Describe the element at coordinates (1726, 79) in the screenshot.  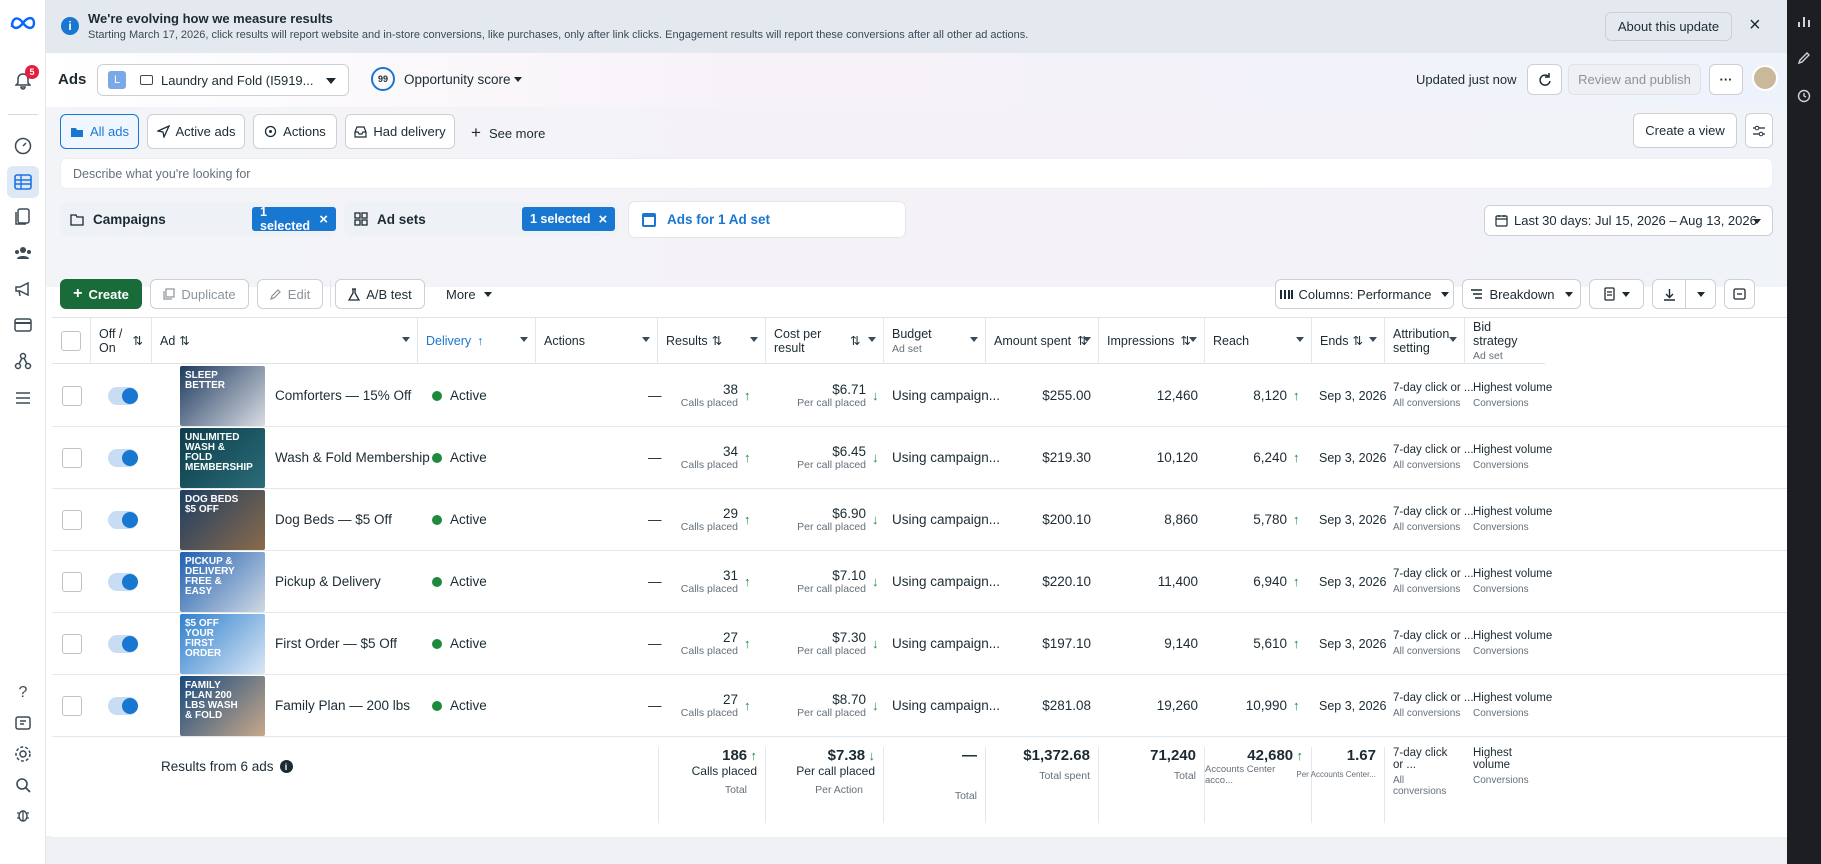
I see `more-options-button: ···` at that location.